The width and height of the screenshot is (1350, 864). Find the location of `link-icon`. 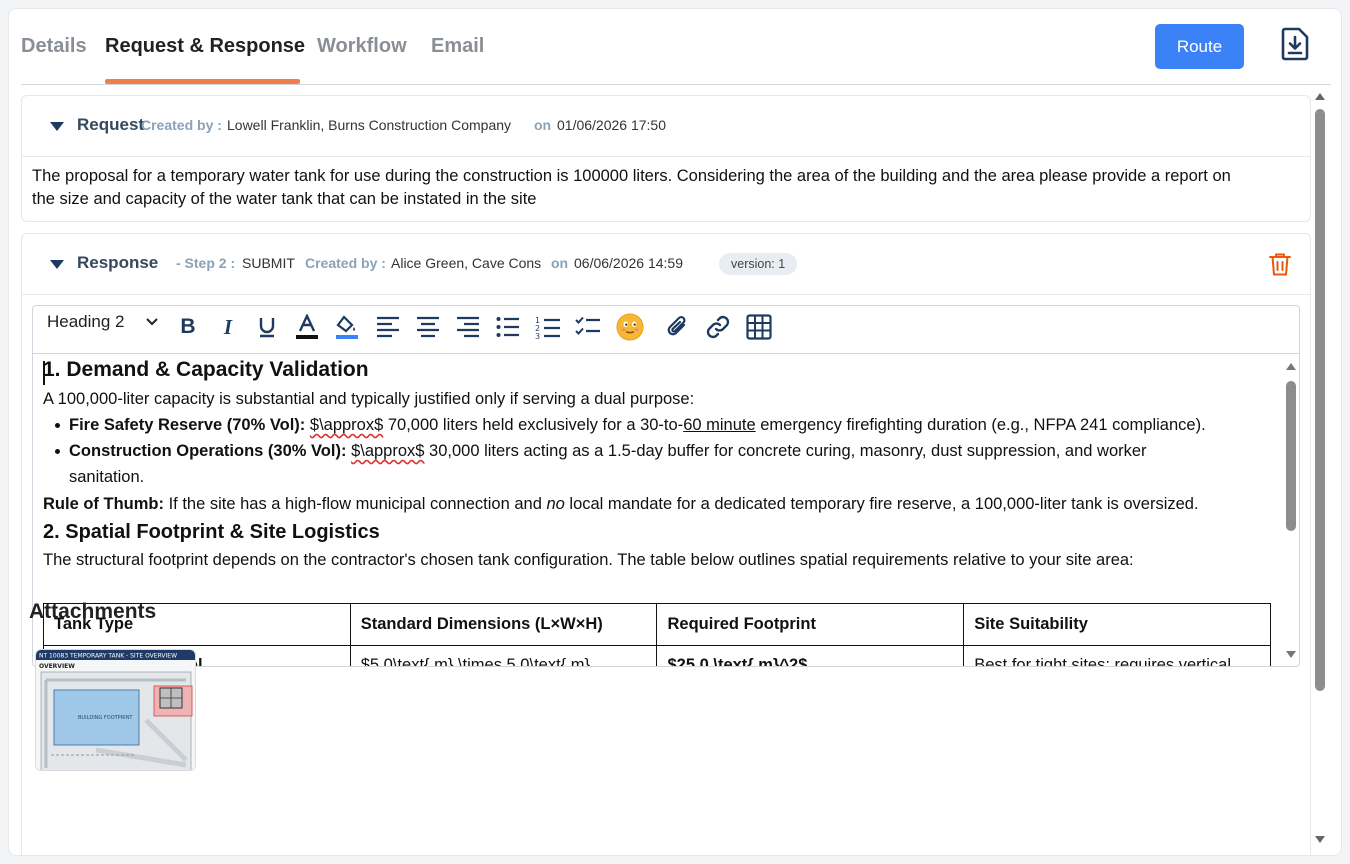

link-icon is located at coordinates (718, 327).